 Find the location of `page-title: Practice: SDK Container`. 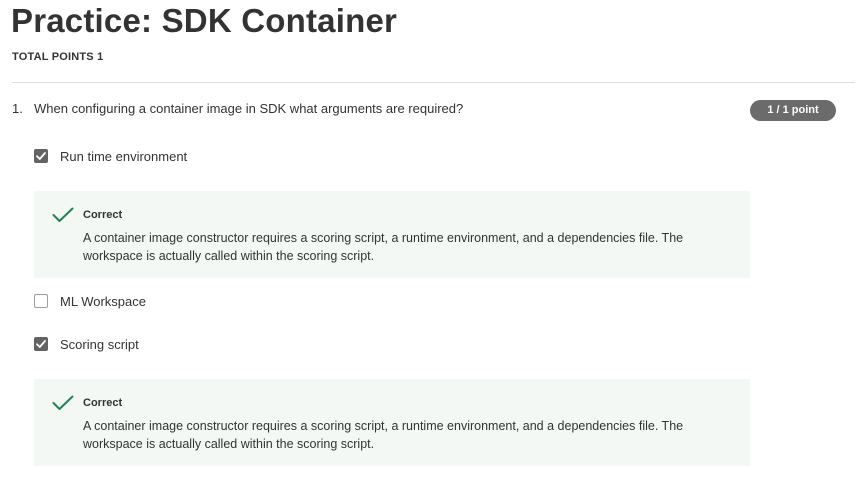

page-title: Practice: SDK Container is located at coordinates (204, 20).